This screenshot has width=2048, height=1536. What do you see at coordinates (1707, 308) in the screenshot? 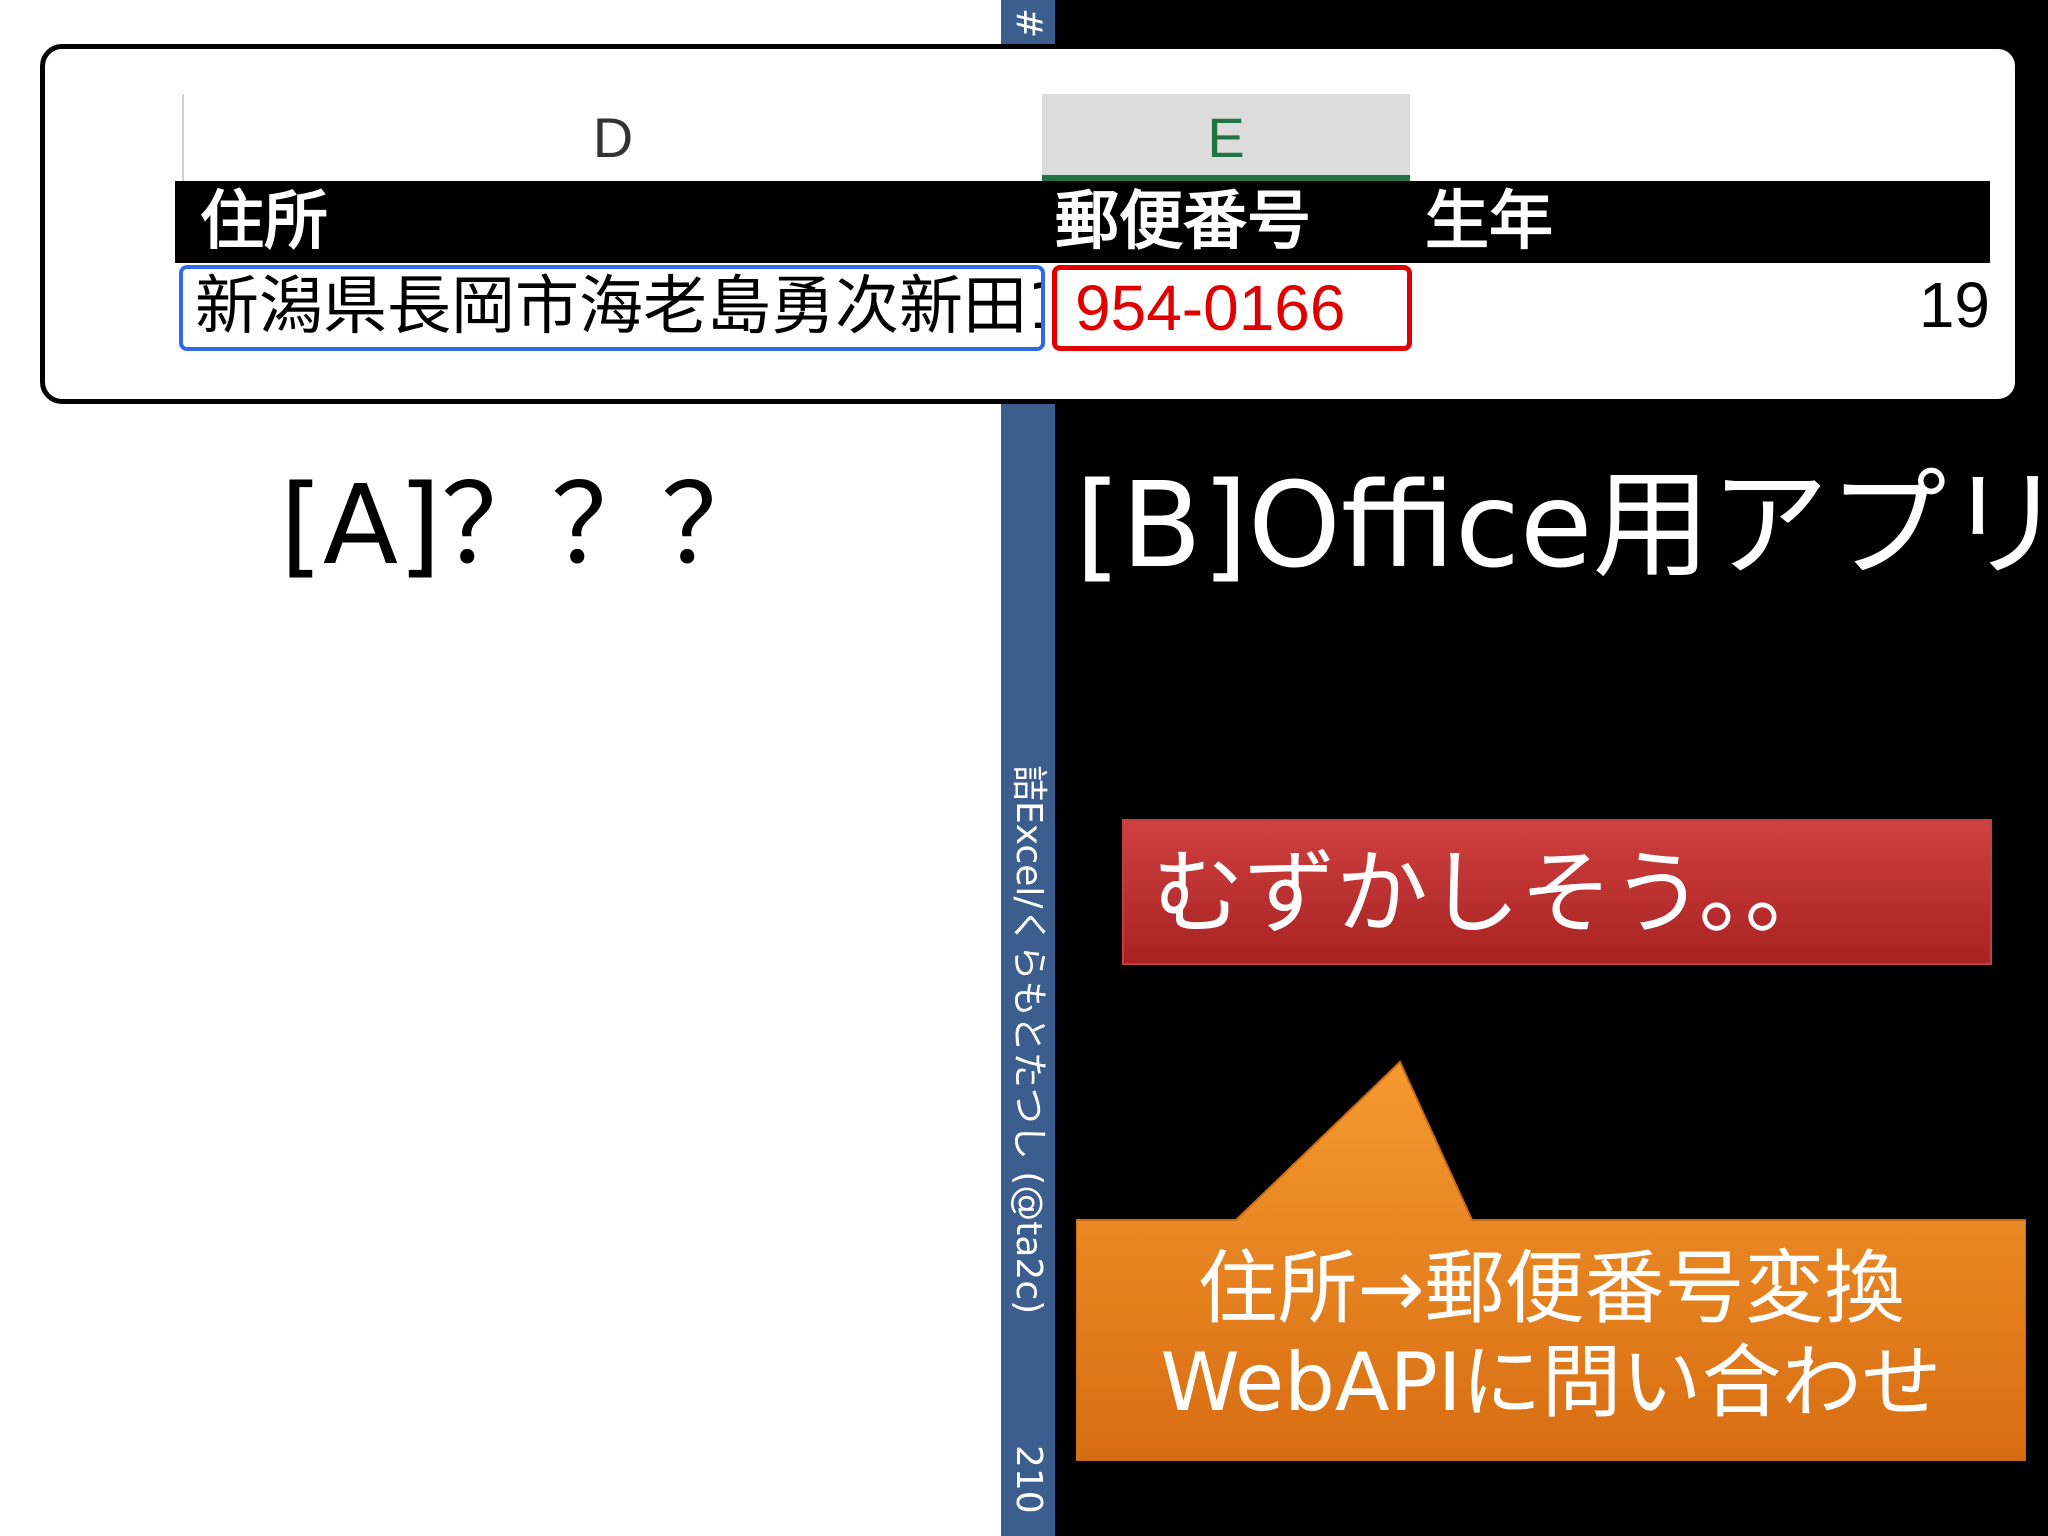
I see `cell-birth: 19` at bounding box center [1707, 308].